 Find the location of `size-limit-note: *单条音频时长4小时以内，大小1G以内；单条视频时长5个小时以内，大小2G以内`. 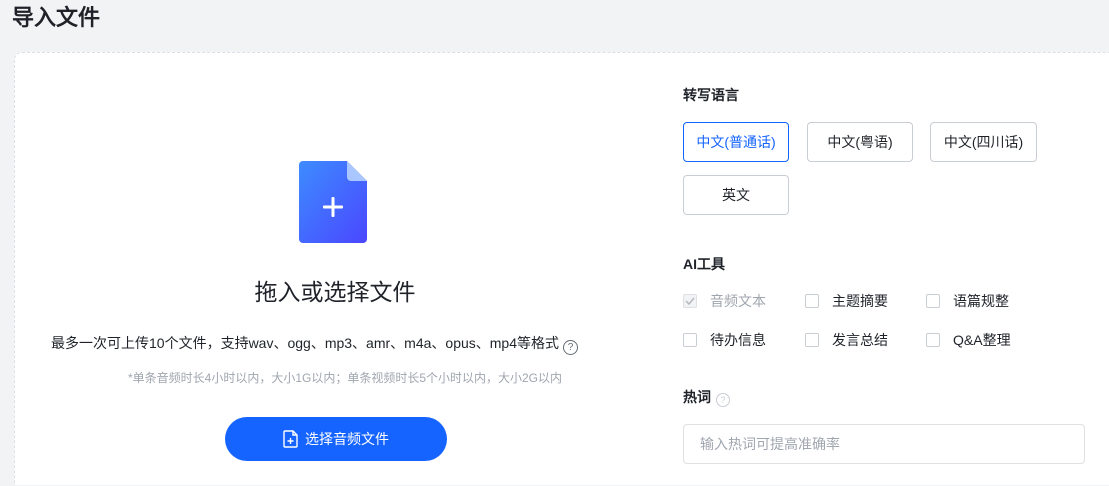

size-limit-note: *单条音频时长4小时以内，大小1G以内；单条视频时长5个小时以内，大小2G以内 is located at coordinates (345, 378).